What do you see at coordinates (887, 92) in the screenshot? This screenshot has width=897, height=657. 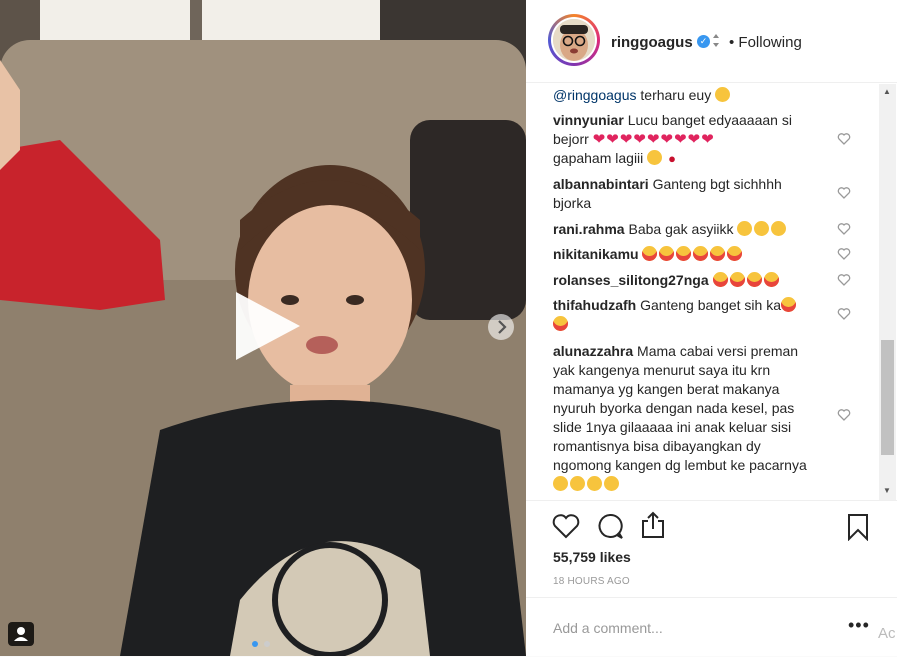 I see `scroll-up-icon: ▲` at bounding box center [887, 92].